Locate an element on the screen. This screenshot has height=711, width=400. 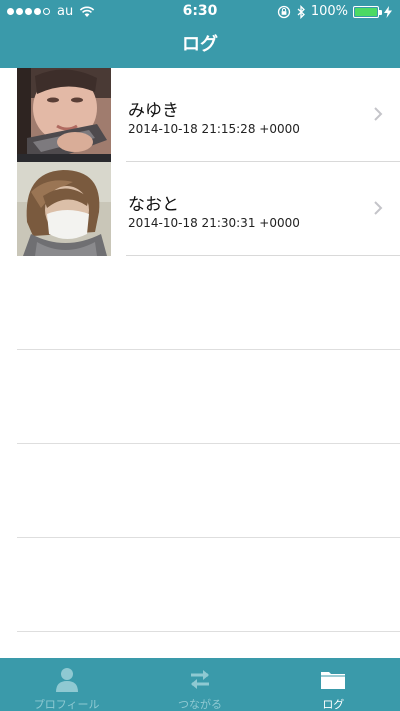
folder-icon is located at coordinates (333, 680).